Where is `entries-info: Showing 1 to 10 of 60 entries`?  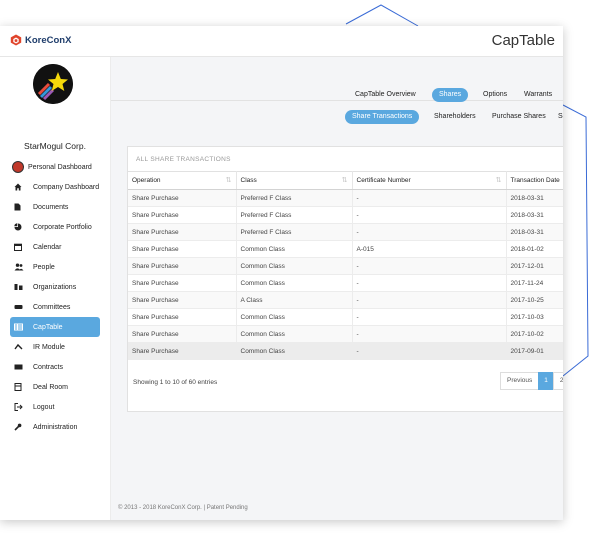 entries-info: Showing 1 to 10 of 60 entries is located at coordinates (175, 382).